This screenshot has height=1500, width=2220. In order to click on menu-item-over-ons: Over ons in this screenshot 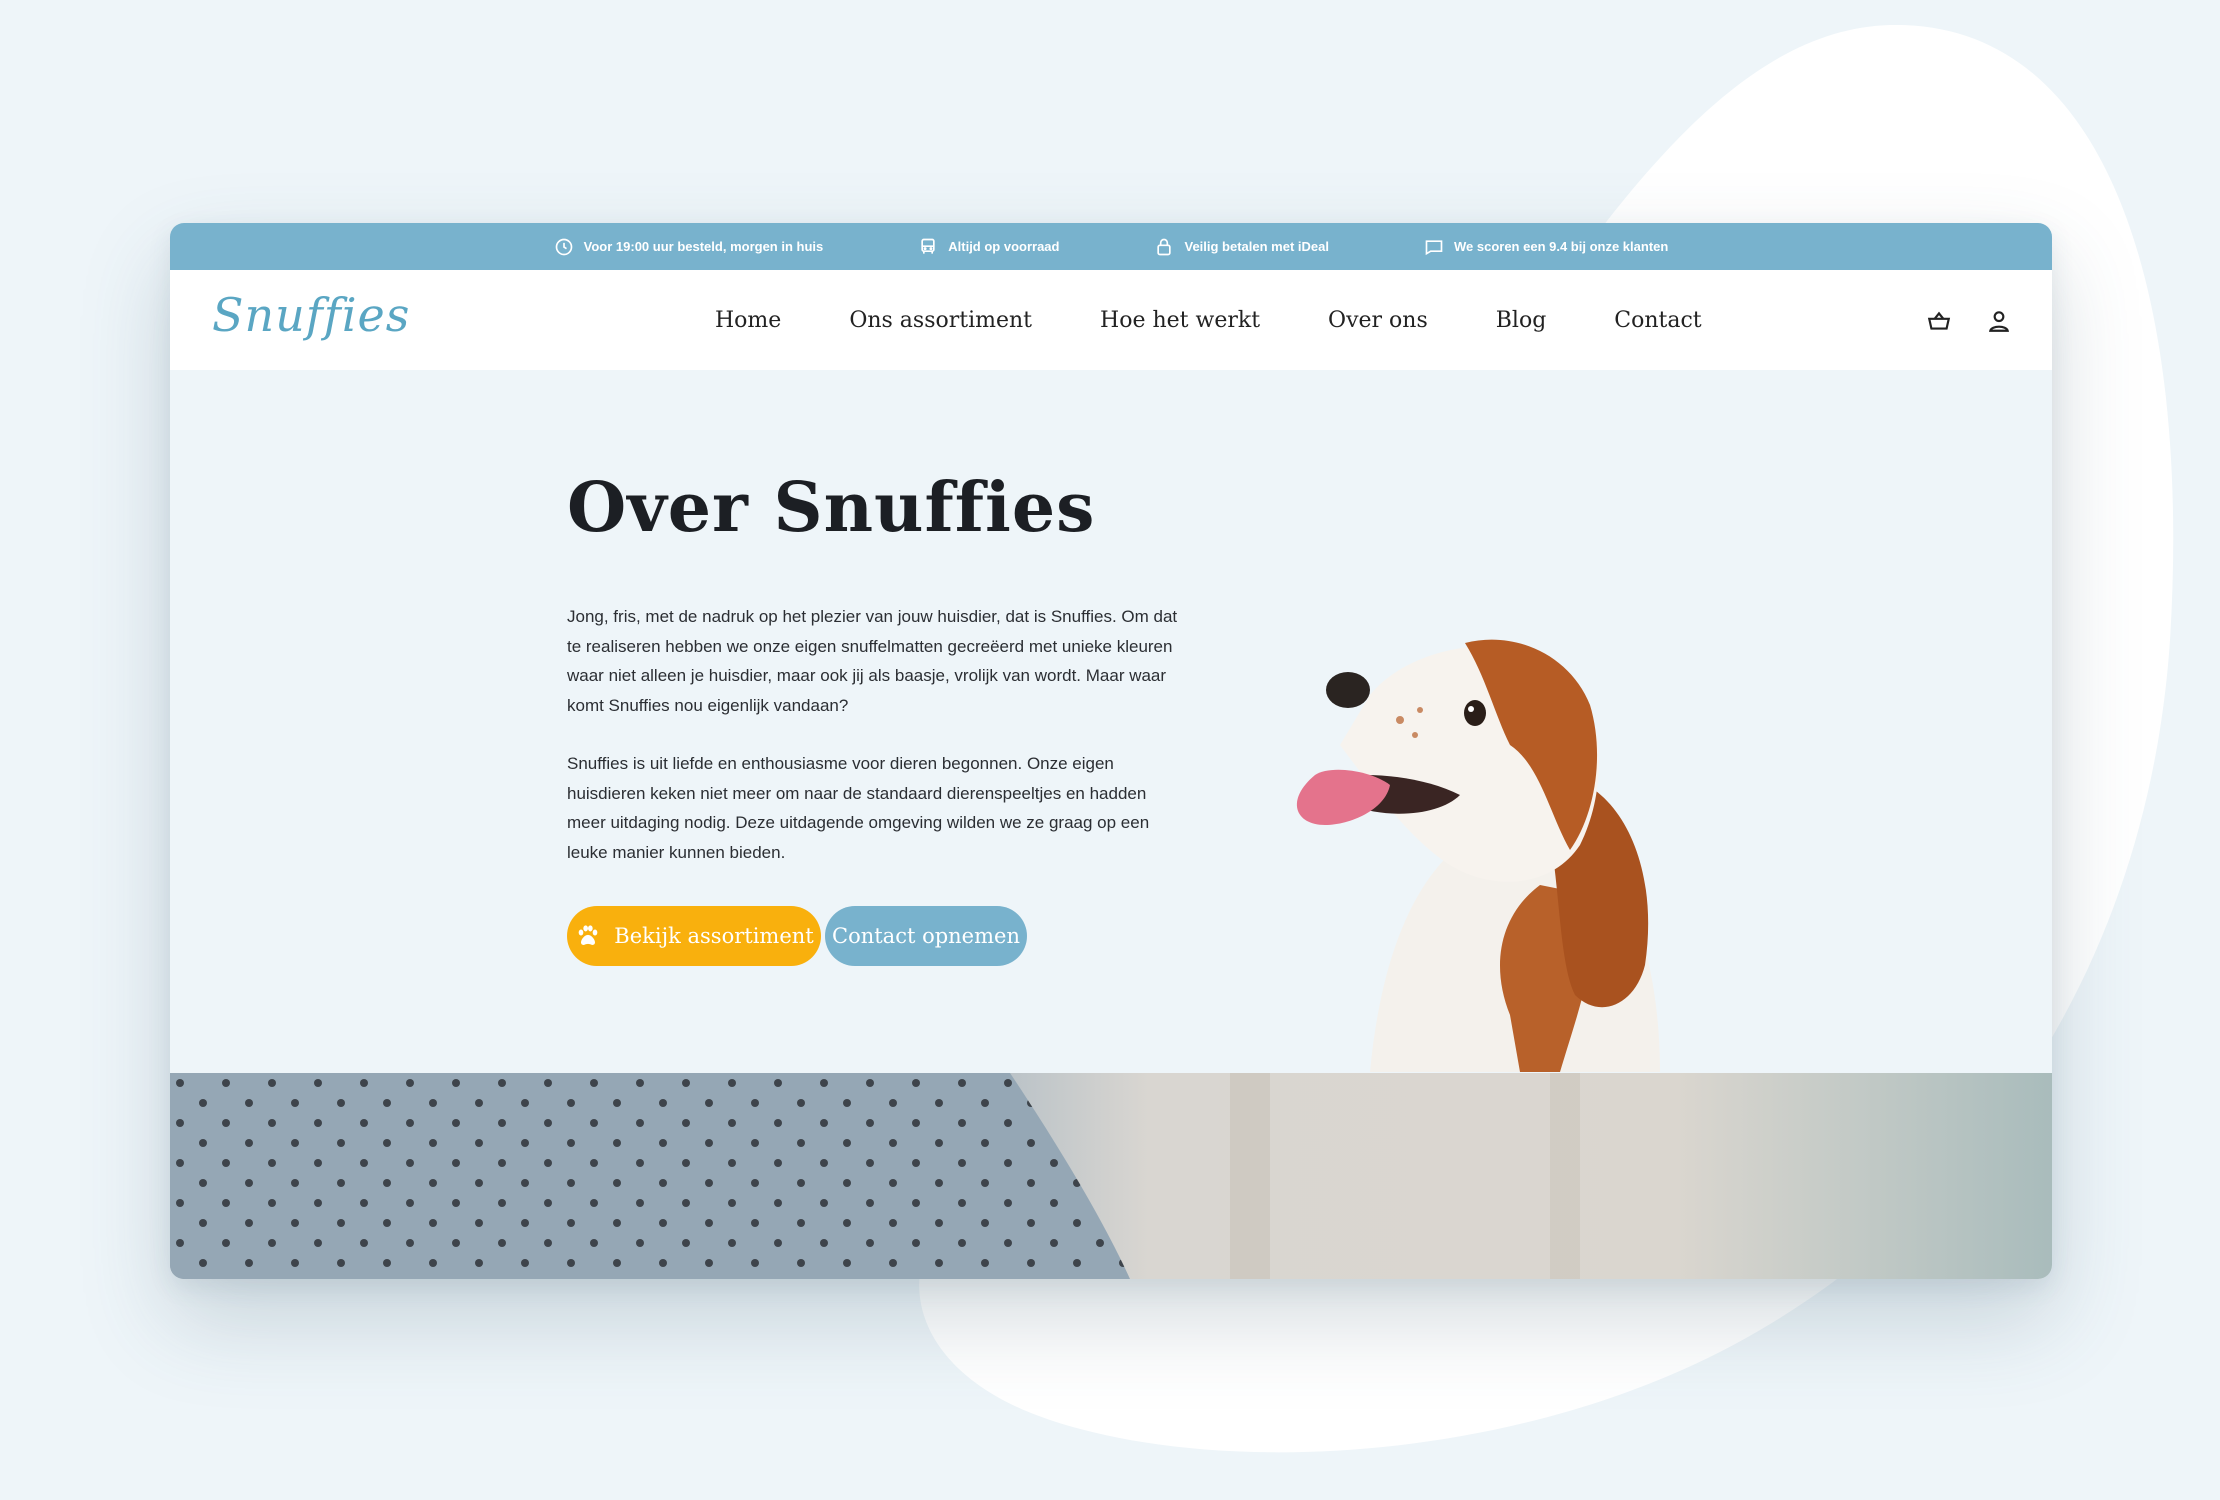, I will do `click(1378, 320)`.